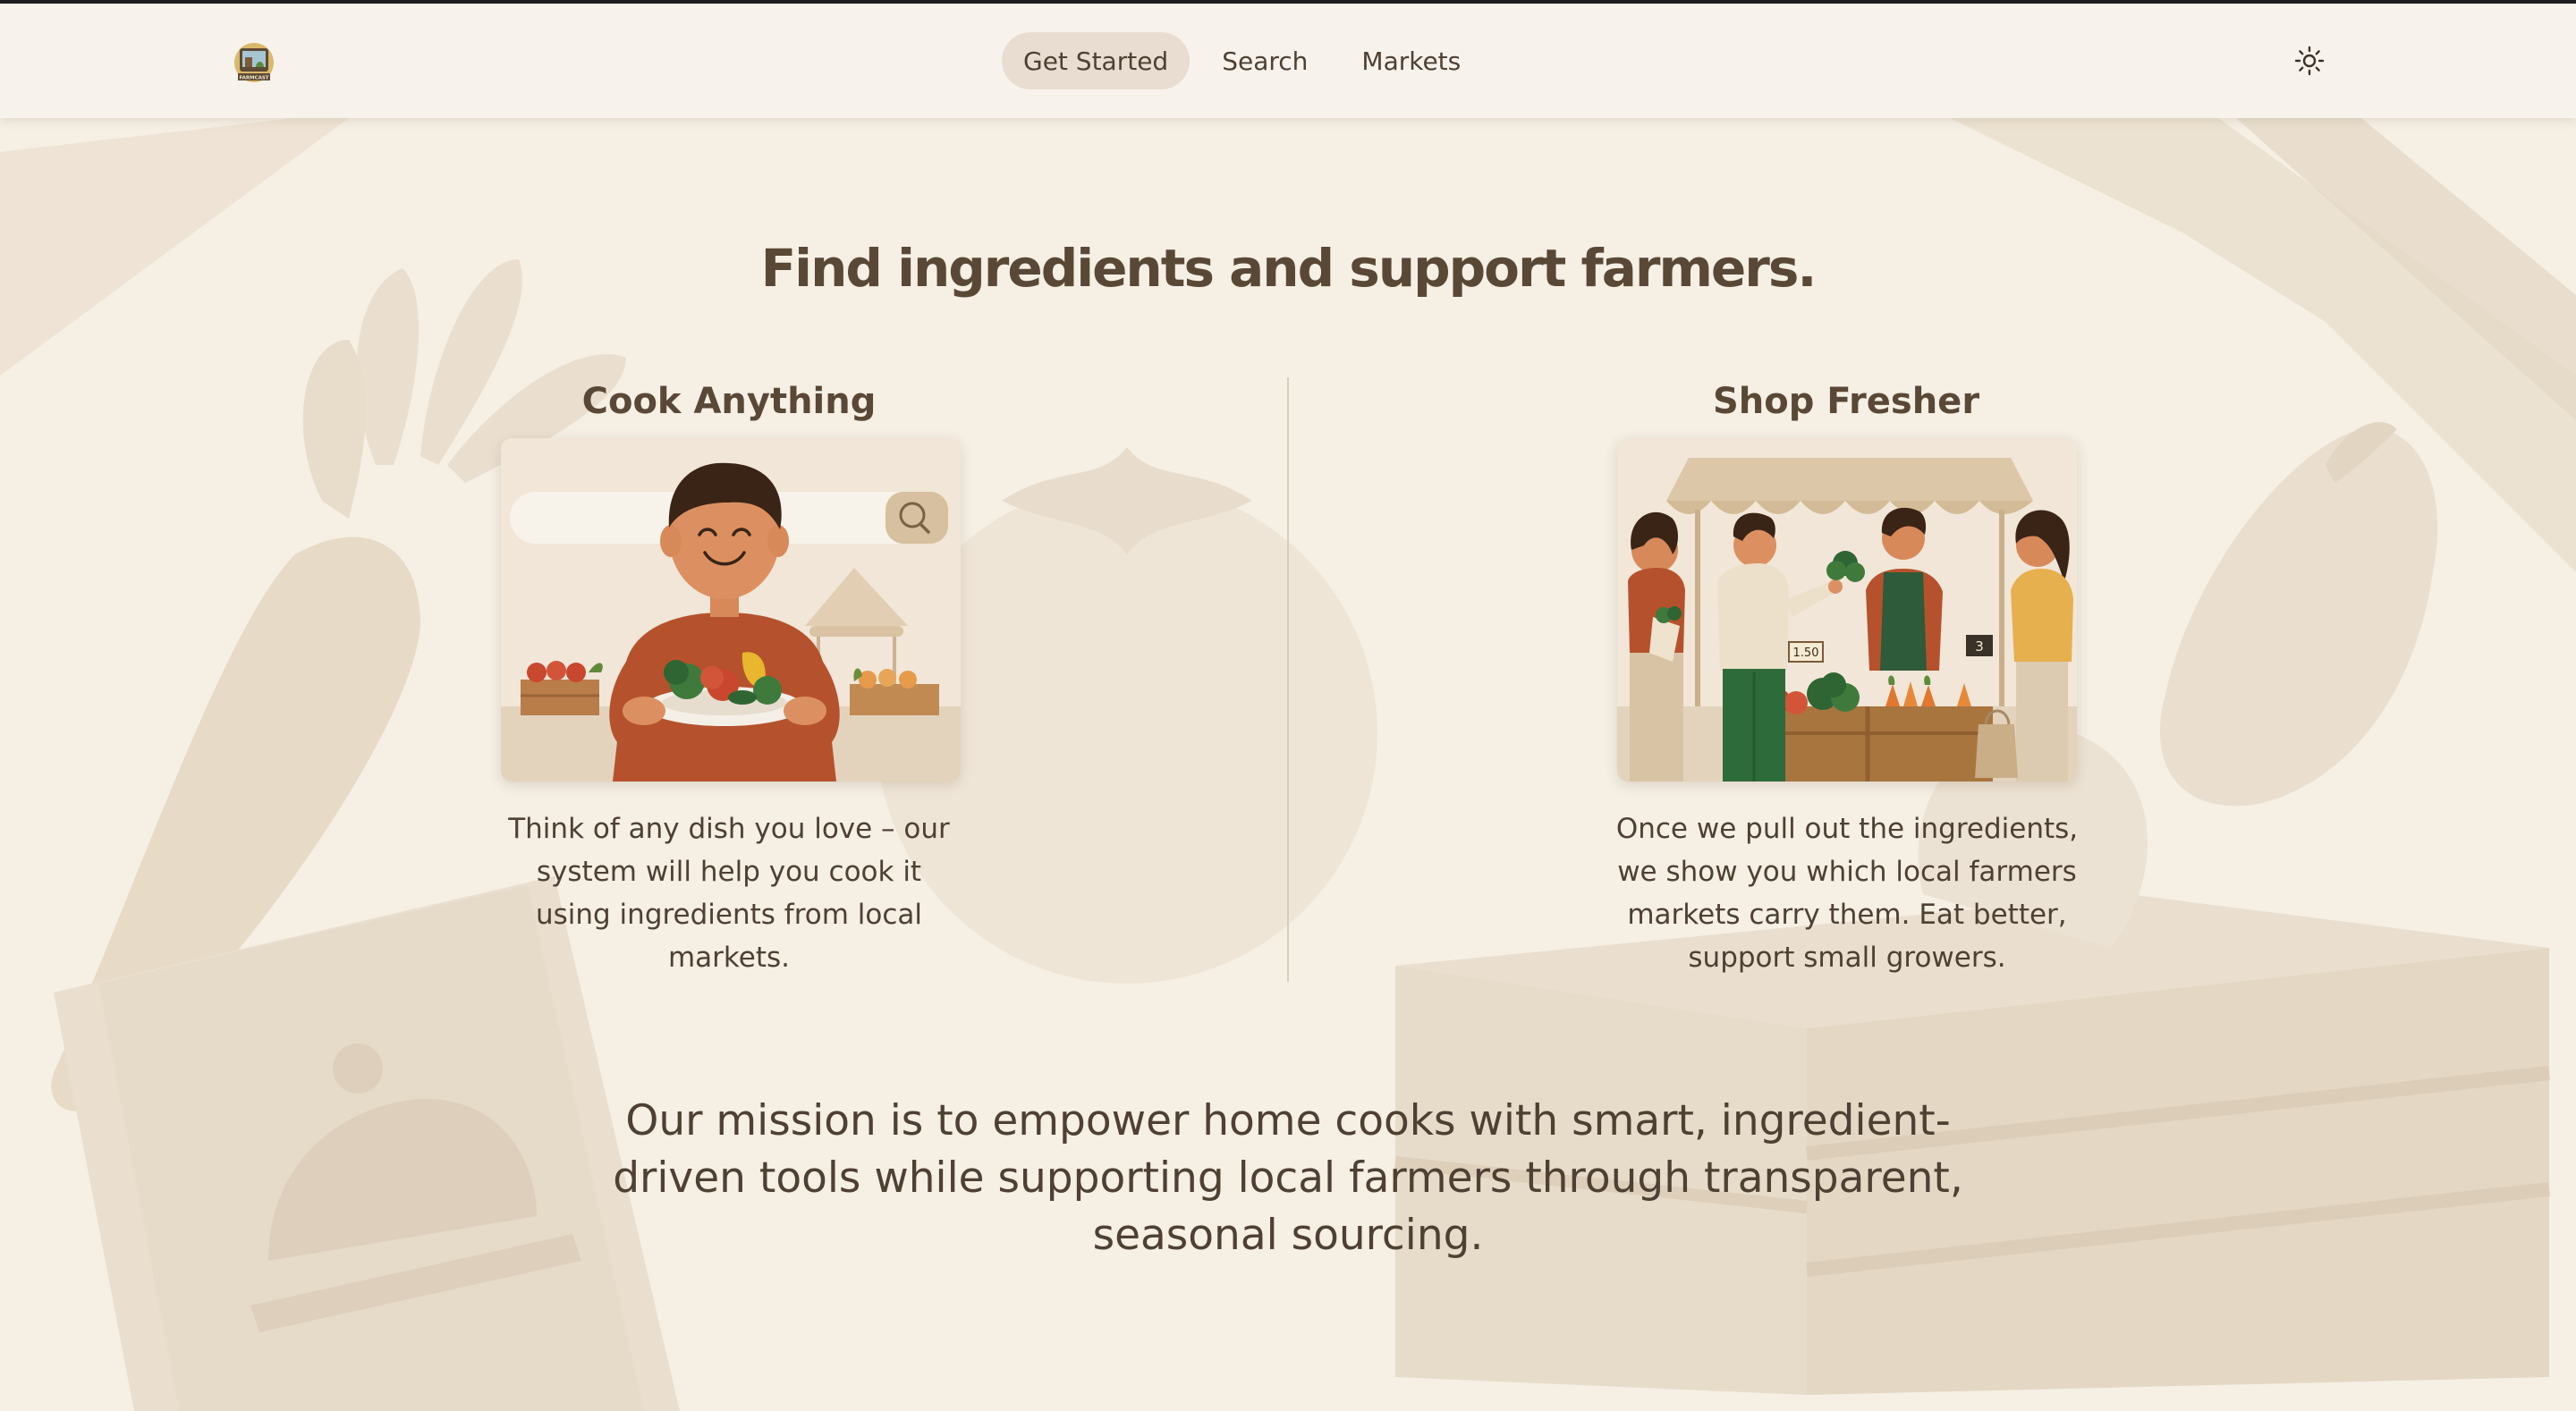  I want to click on top-navbar: FARMCAST Get Started Search Markets, so click(1288, 61).